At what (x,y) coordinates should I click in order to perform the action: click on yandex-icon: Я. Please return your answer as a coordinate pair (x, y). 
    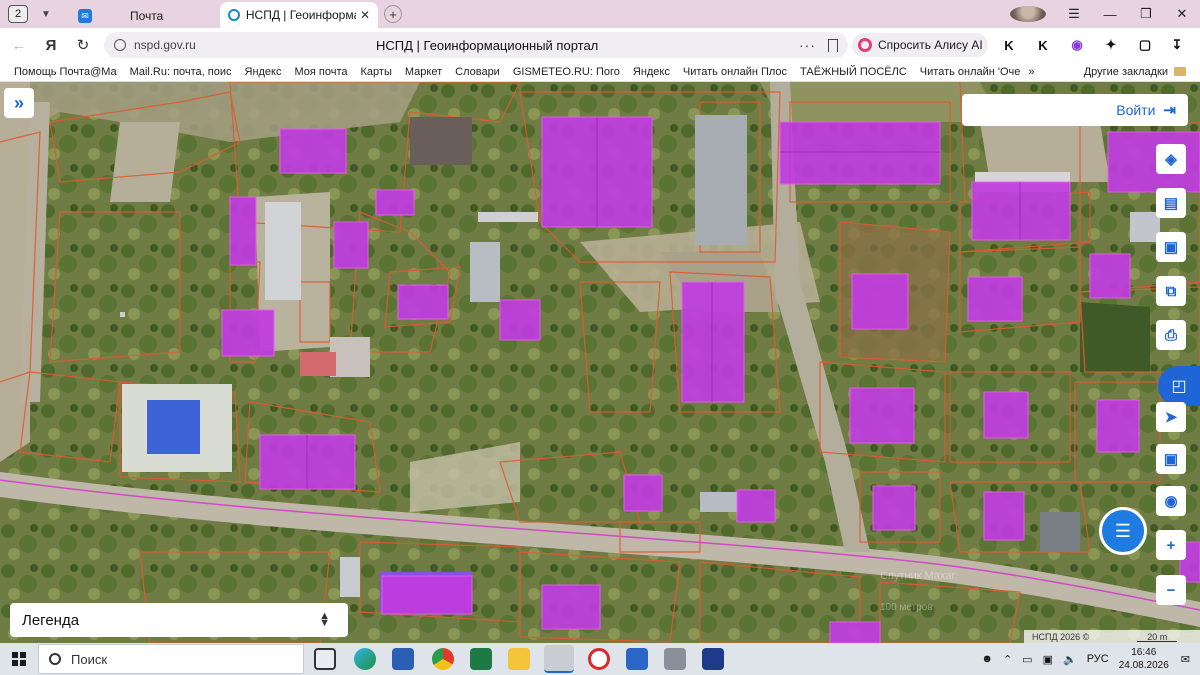
    Looking at the image, I should click on (51, 45).